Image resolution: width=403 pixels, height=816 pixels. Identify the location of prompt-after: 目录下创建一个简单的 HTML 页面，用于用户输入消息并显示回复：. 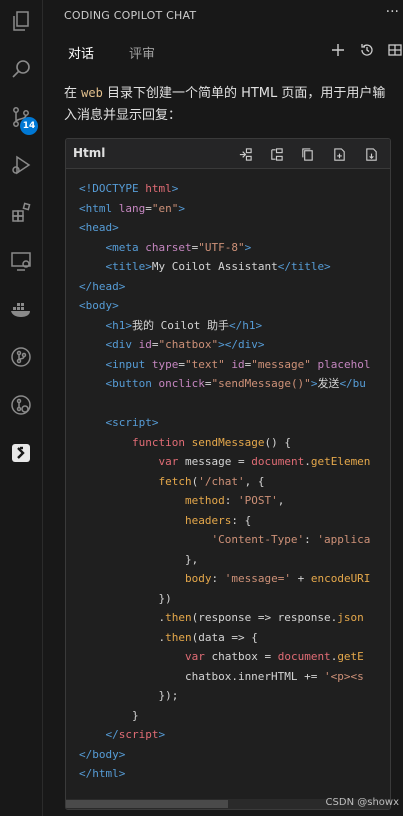
(225, 104).